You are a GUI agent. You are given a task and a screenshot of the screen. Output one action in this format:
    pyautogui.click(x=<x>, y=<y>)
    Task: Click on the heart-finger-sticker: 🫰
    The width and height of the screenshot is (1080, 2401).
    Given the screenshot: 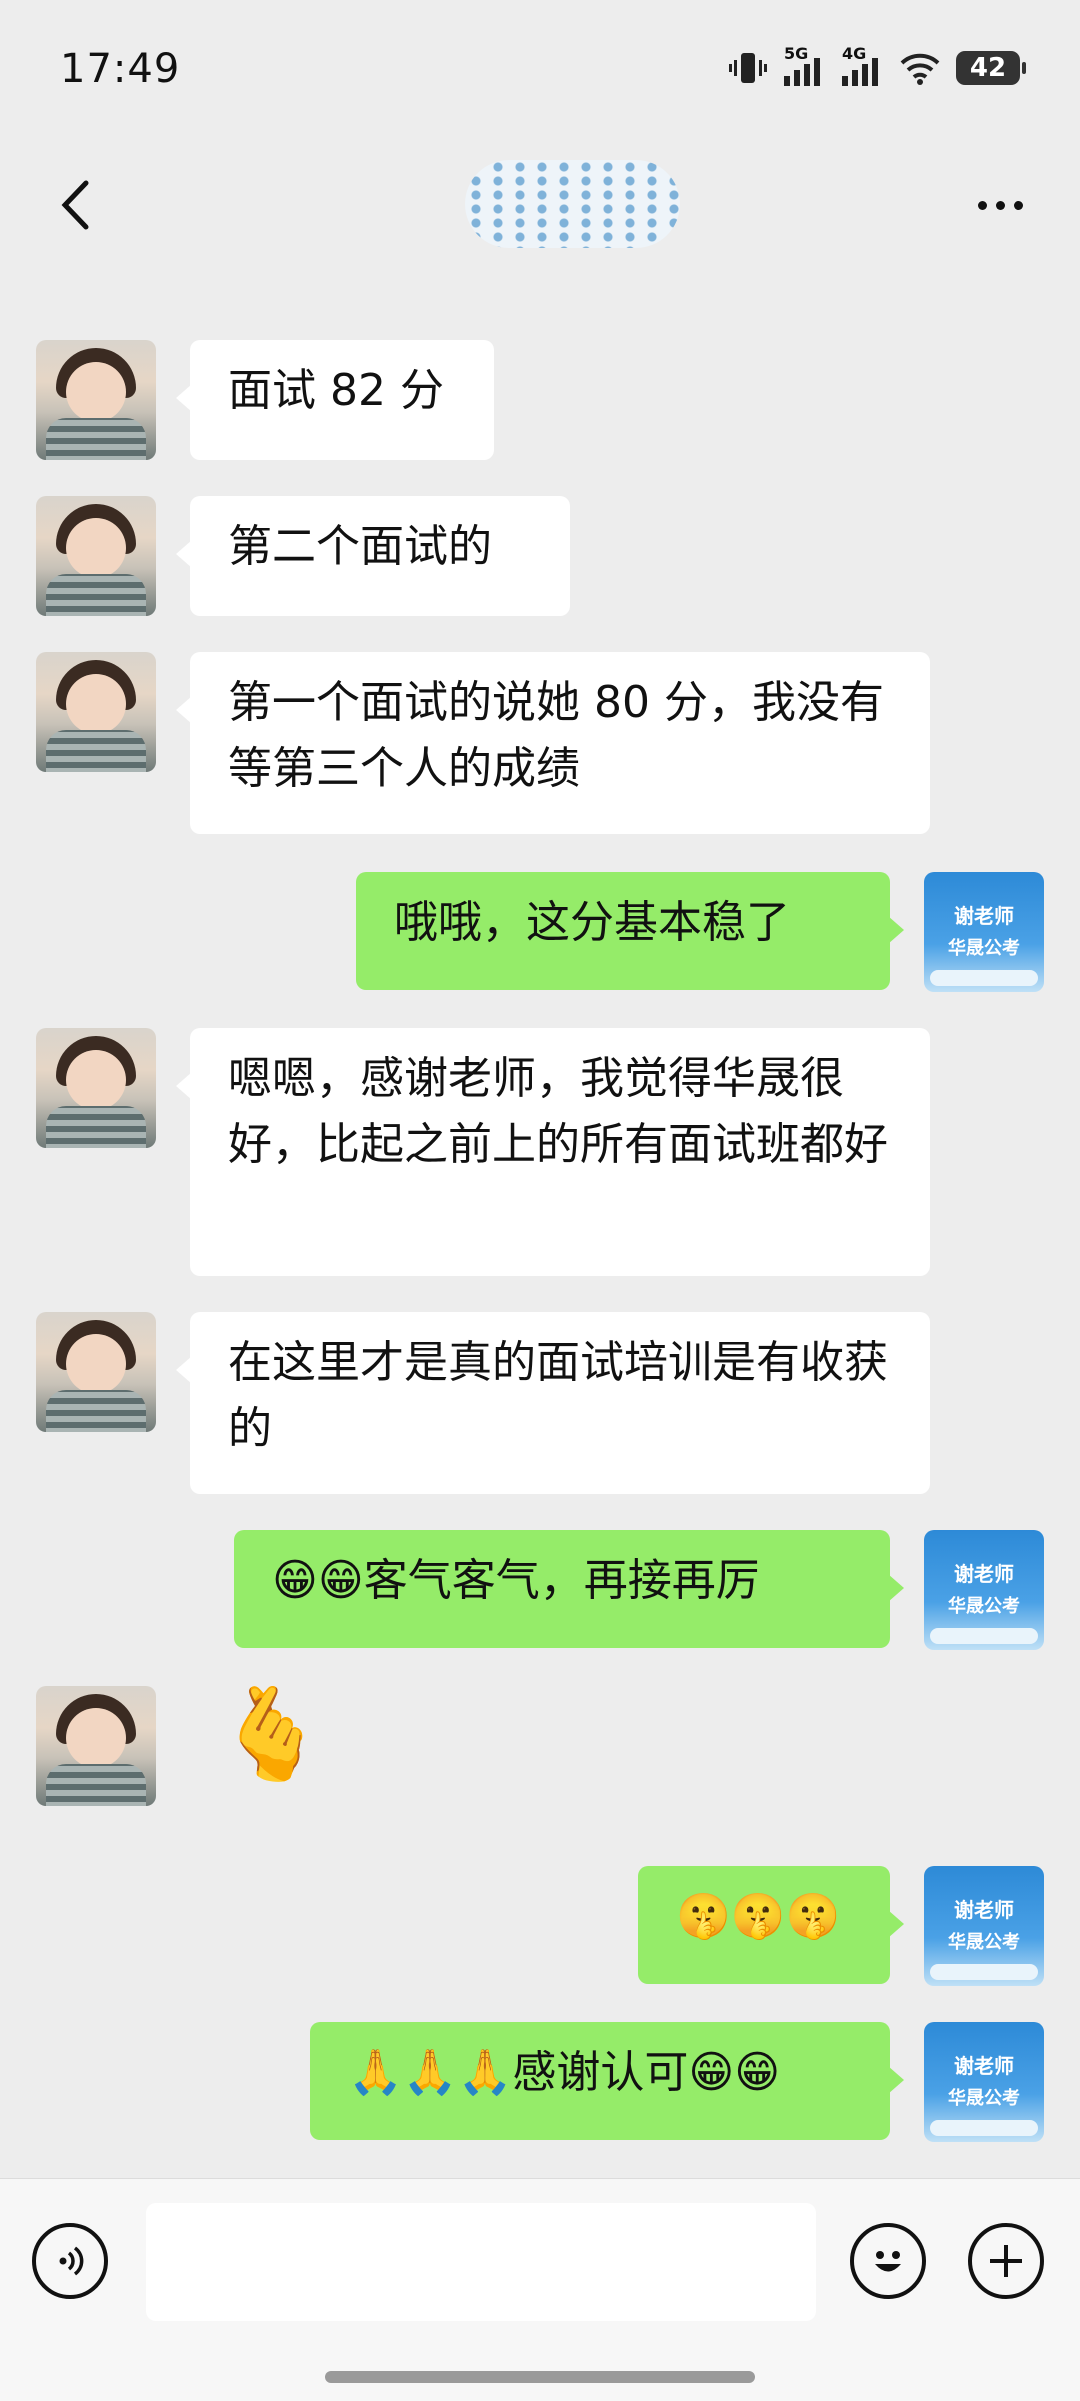 What is the action you would take?
    pyautogui.click(x=271, y=1735)
    